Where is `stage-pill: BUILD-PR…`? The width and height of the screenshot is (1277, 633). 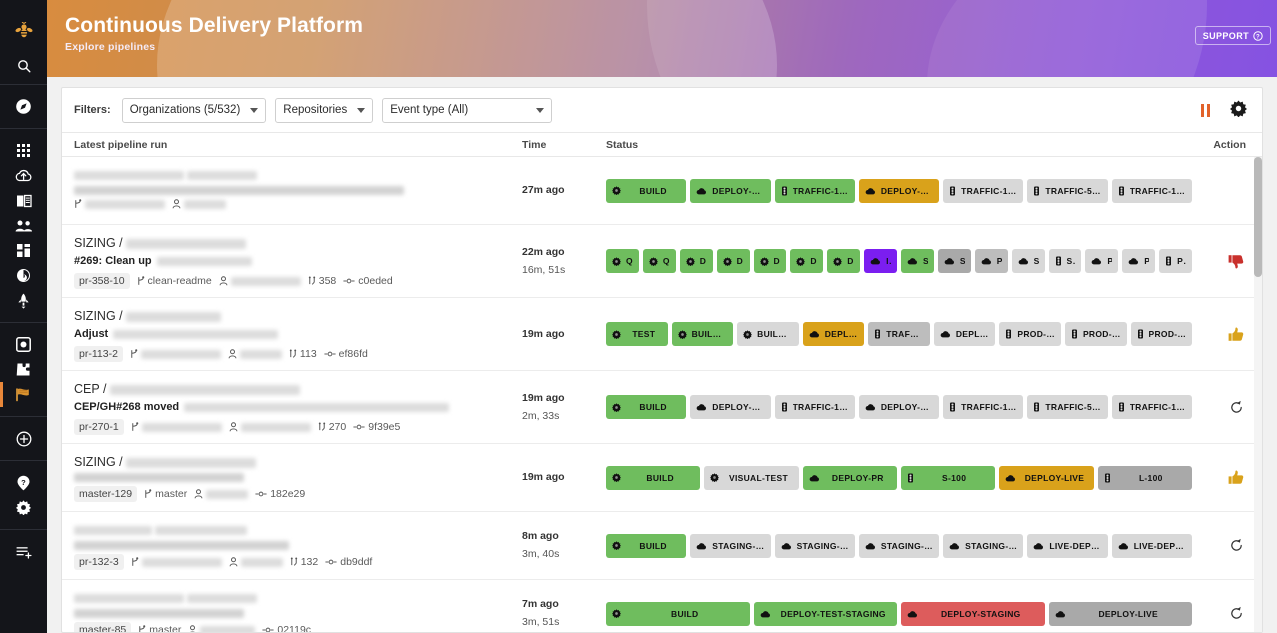
stage-pill: BUILD-PR… is located at coordinates (768, 334).